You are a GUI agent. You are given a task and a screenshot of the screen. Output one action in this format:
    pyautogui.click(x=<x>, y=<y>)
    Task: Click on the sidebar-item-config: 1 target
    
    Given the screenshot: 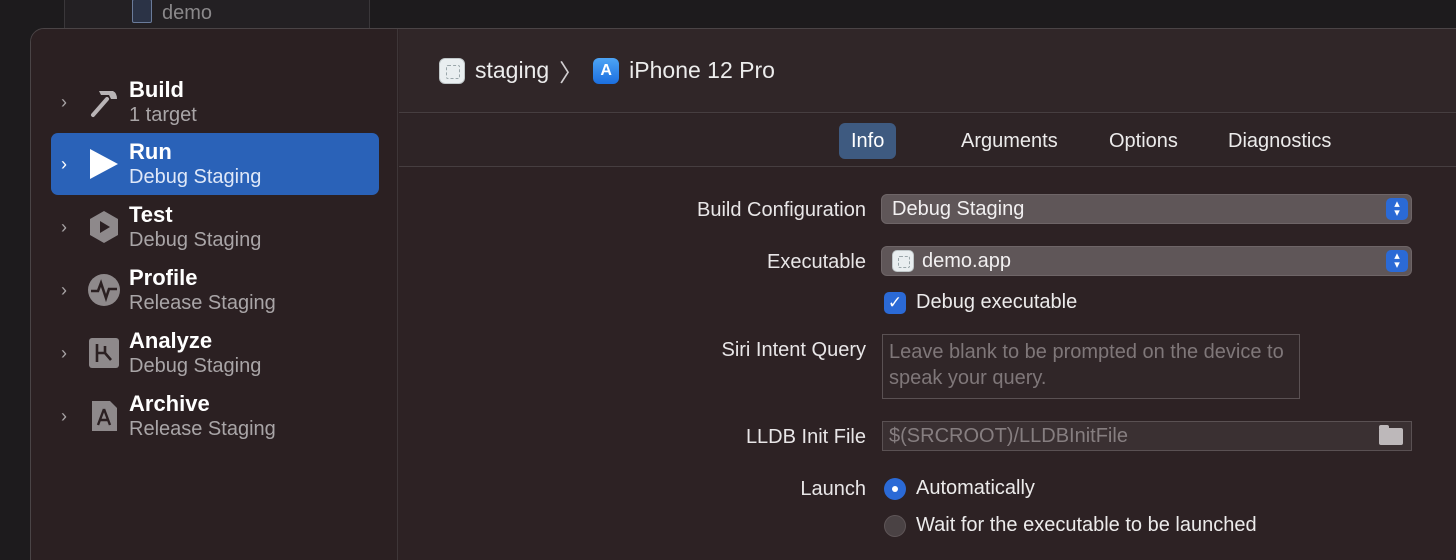 What is the action you would take?
    pyautogui.click(x=163, y=115)
    